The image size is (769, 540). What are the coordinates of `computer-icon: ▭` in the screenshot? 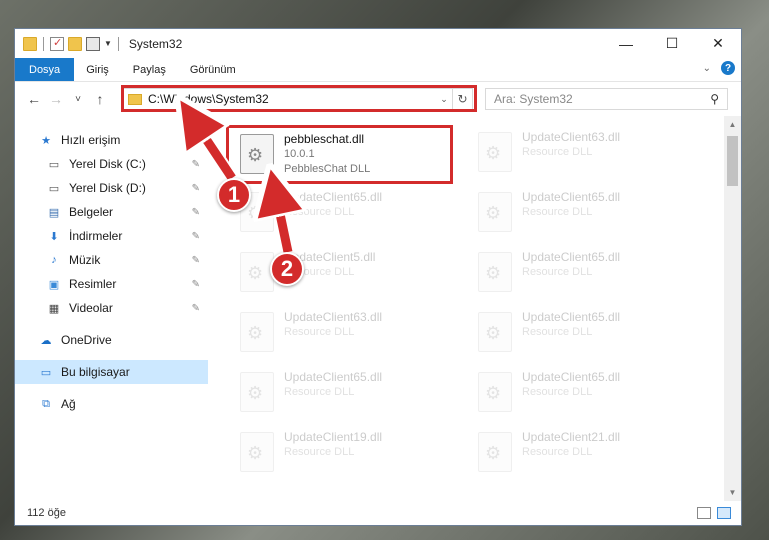 It's located at (46, 372).